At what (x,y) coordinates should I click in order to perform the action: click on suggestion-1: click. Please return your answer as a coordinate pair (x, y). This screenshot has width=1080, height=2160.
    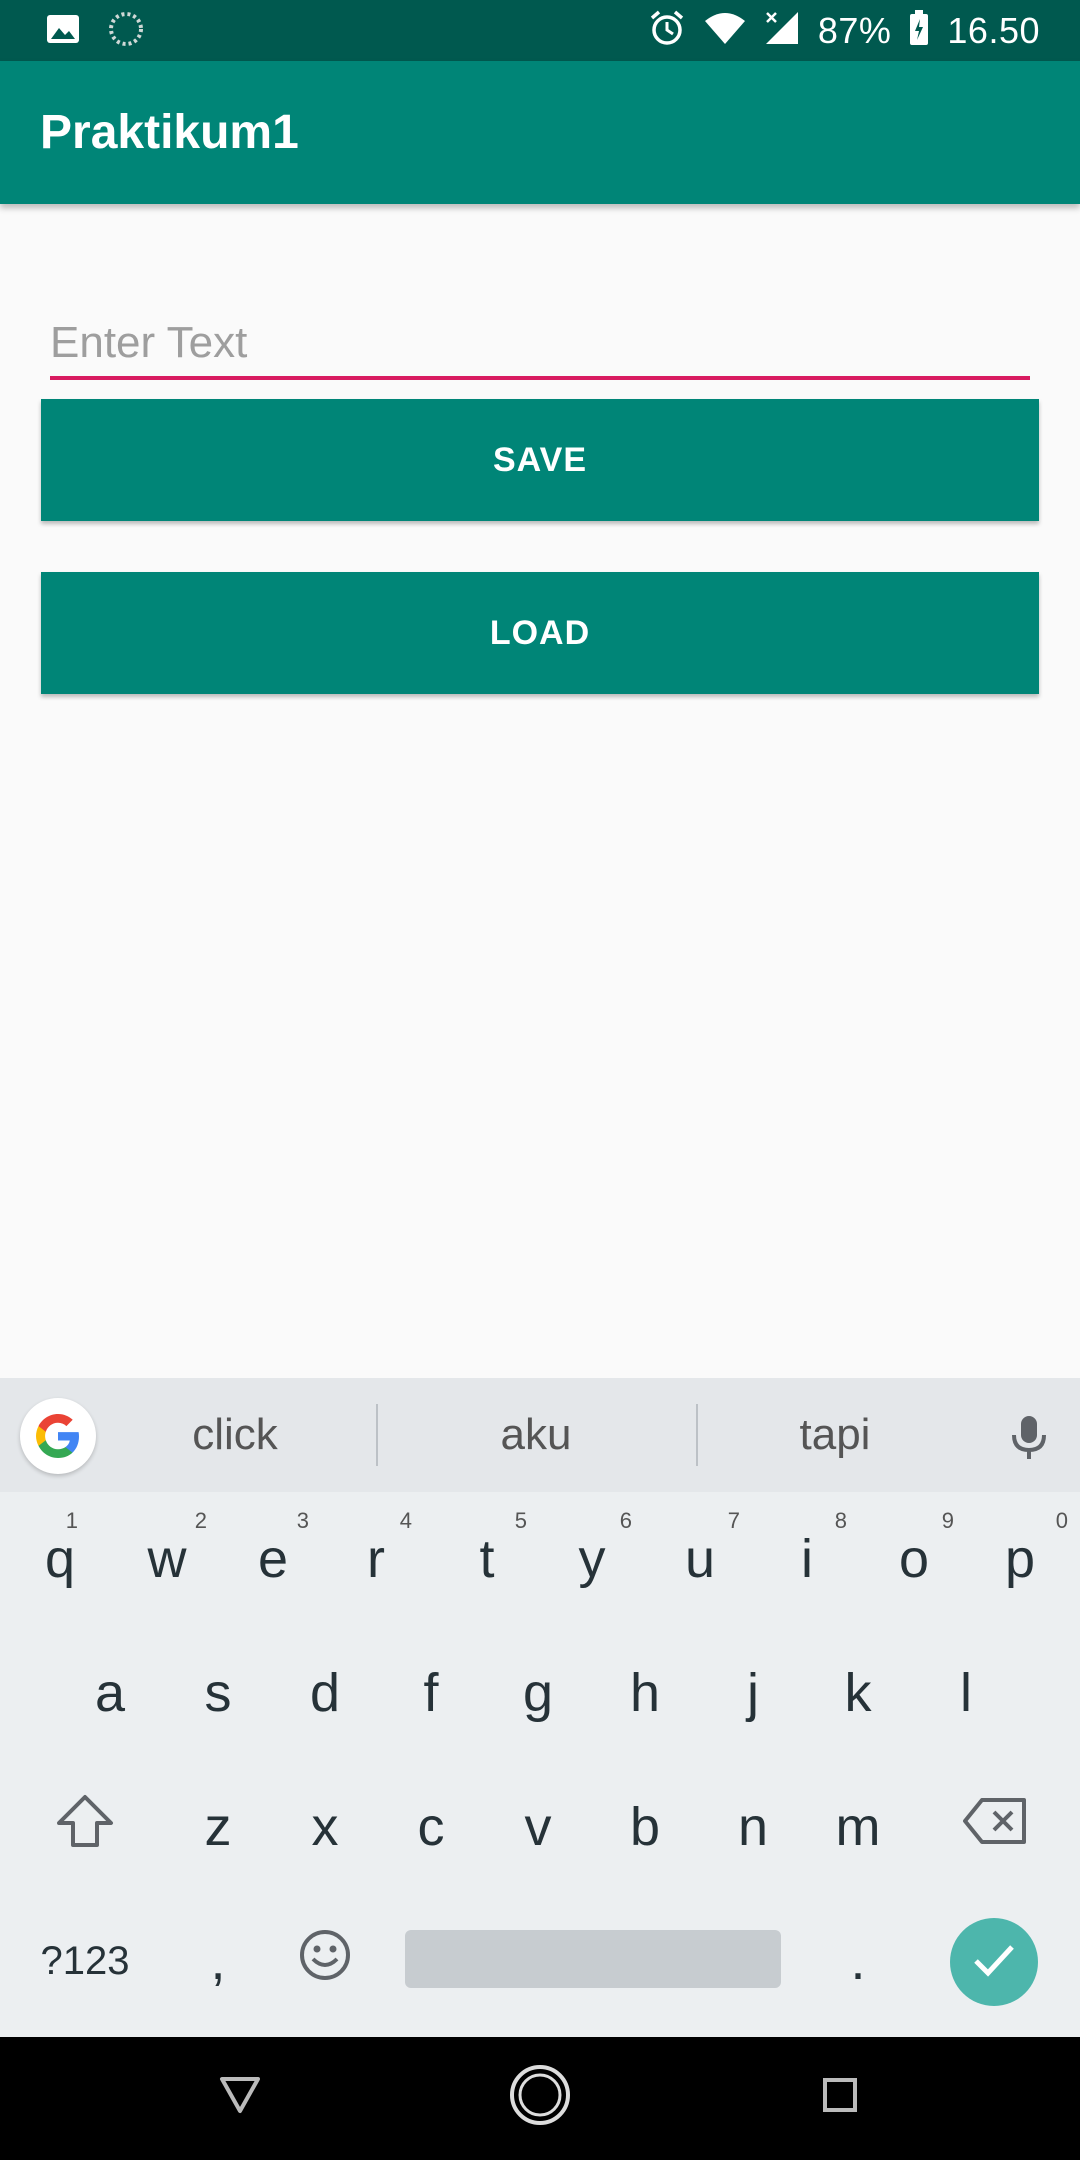
    Looking at the image, I should click on (235, 1435).